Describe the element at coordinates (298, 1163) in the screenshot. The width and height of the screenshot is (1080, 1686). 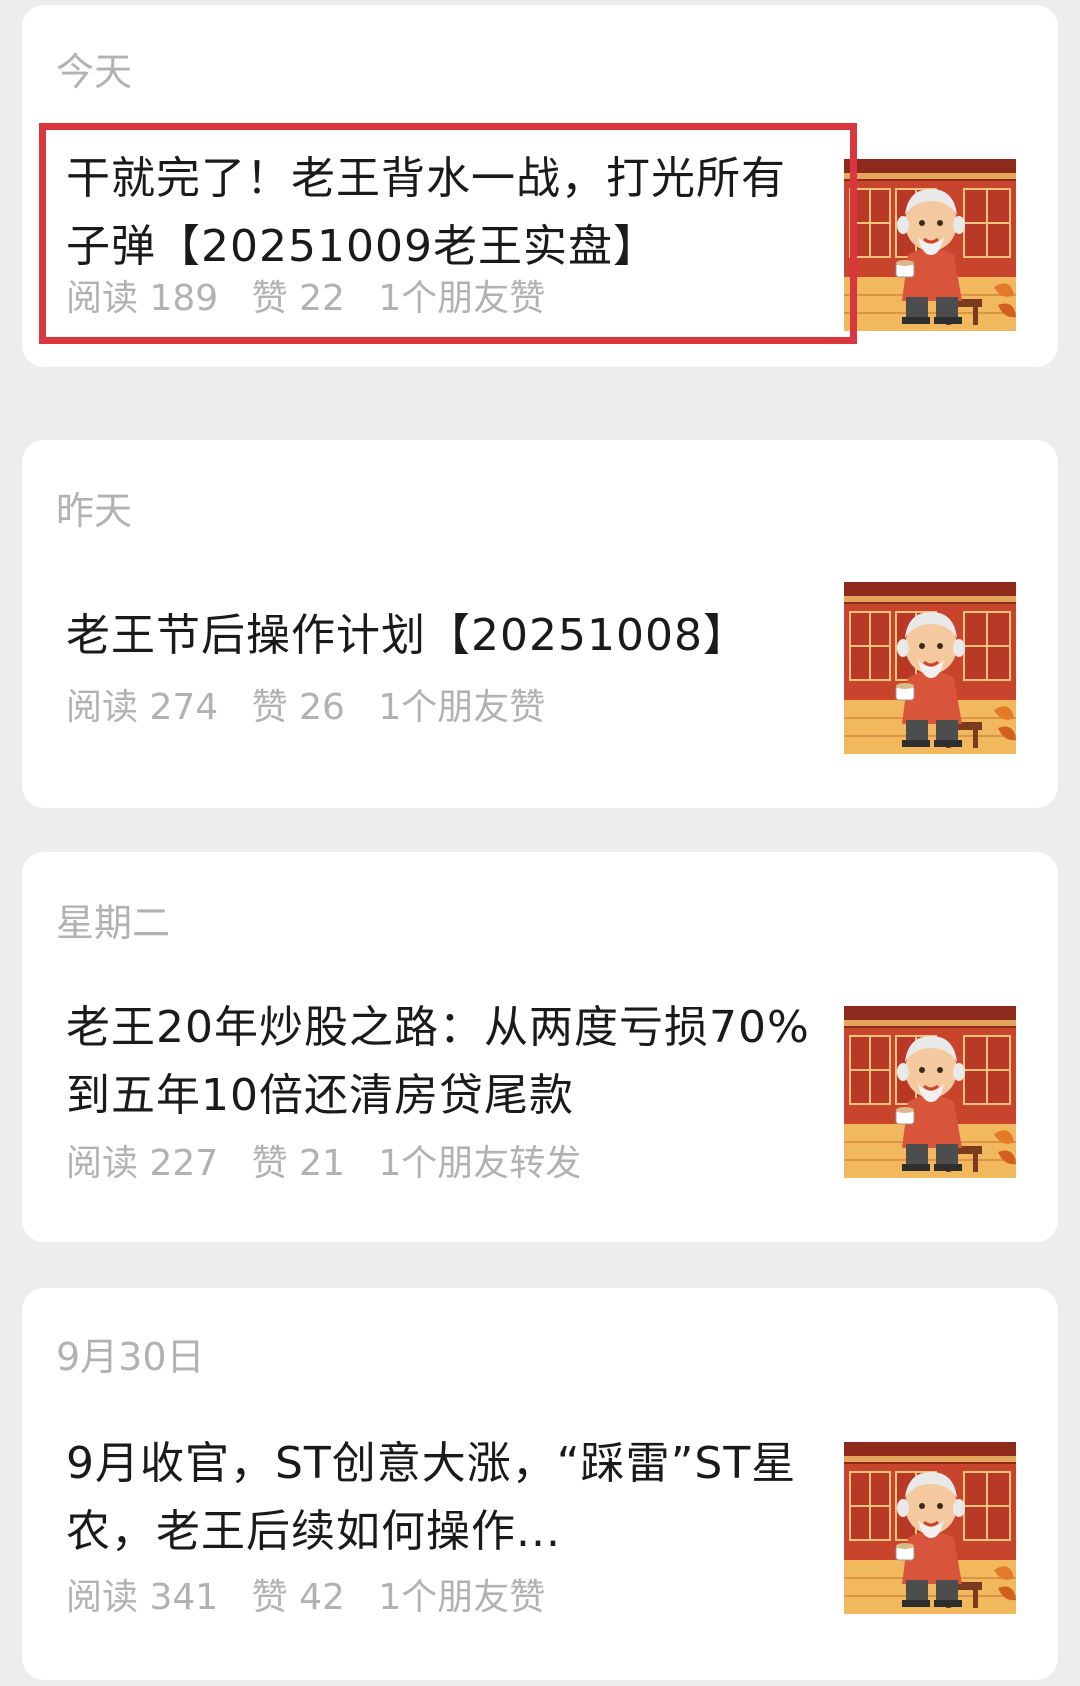
I see `like-count: 赞 21` at that location.